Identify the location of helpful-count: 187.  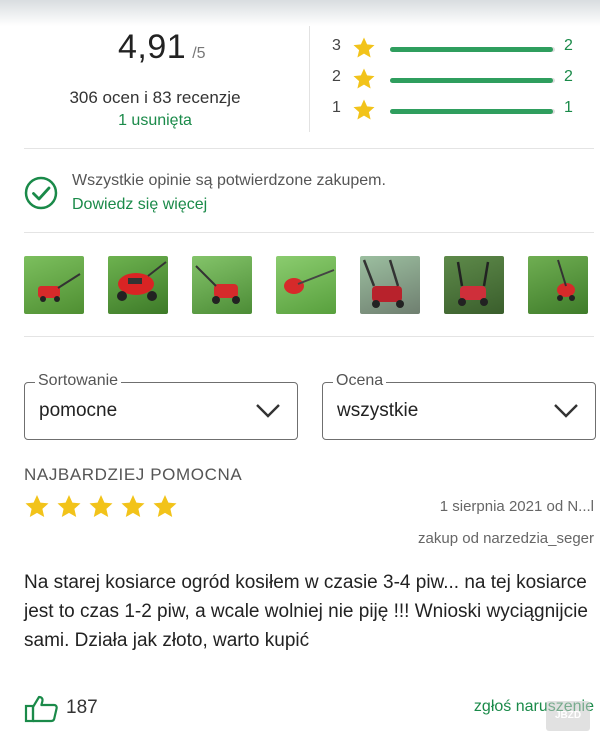
(82, 707).